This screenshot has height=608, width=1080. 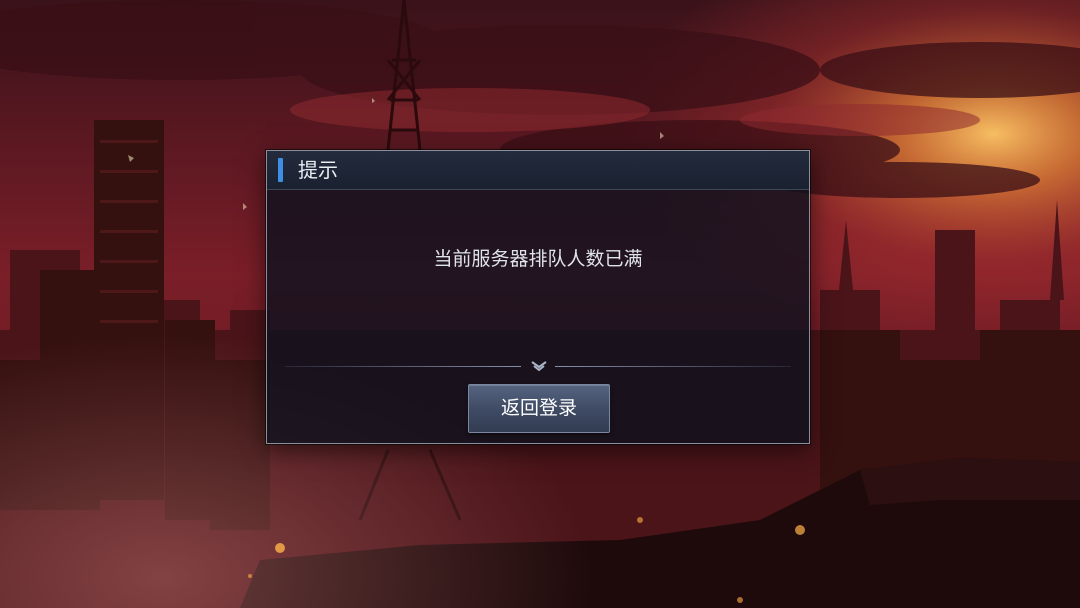 I want to click on header-accent-bar, so click(x=280, y=170).